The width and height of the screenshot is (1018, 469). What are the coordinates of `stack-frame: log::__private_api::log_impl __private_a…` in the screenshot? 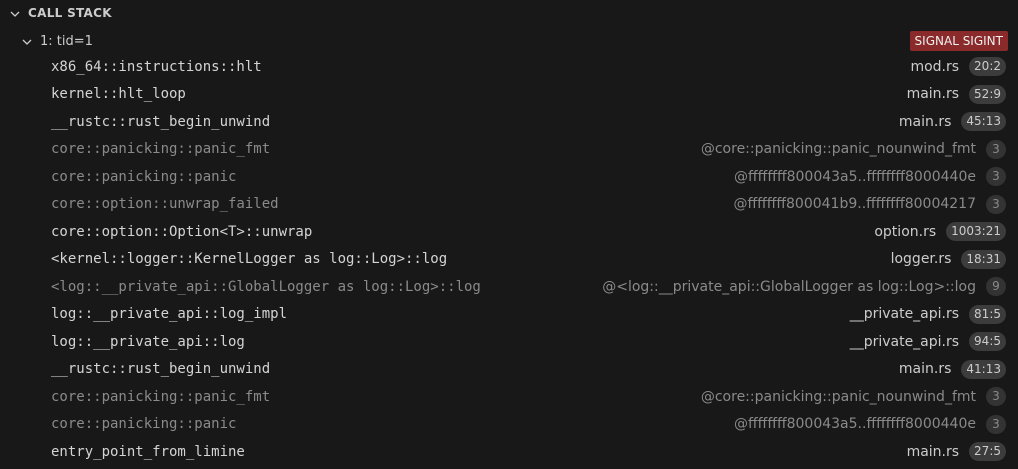 It's located at (509, 315).